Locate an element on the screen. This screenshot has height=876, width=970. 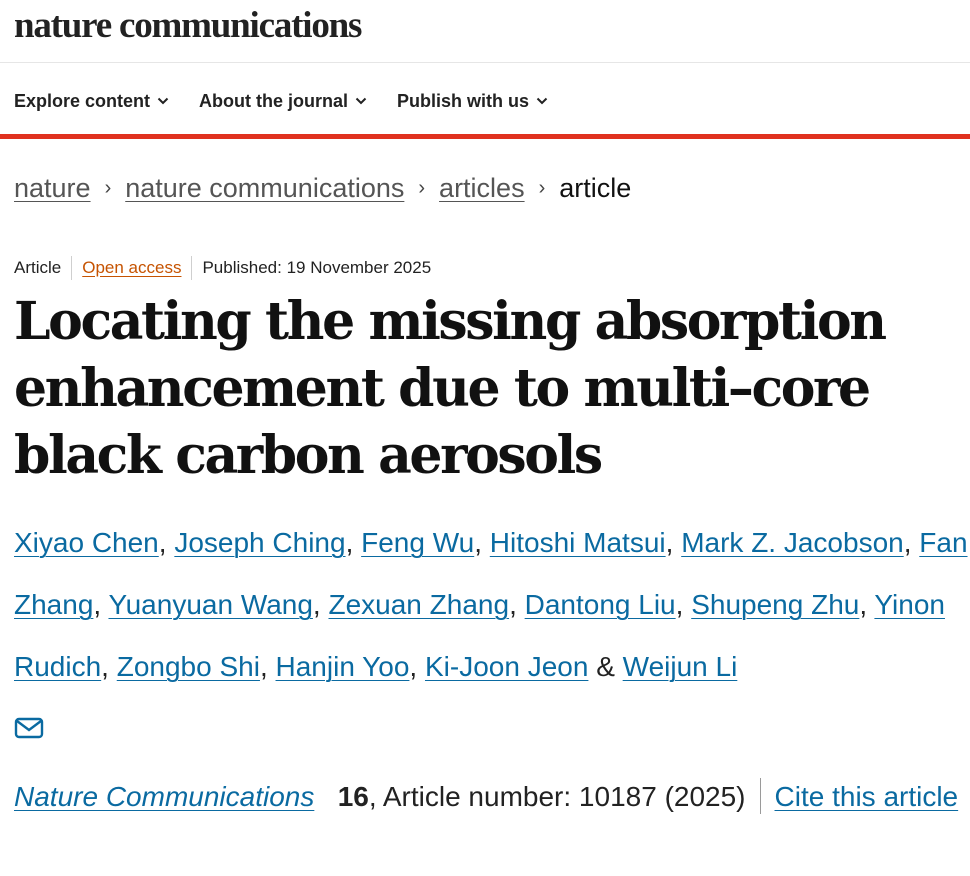
author-link: Zexuan Zhang is located at coordinates (418, 604).